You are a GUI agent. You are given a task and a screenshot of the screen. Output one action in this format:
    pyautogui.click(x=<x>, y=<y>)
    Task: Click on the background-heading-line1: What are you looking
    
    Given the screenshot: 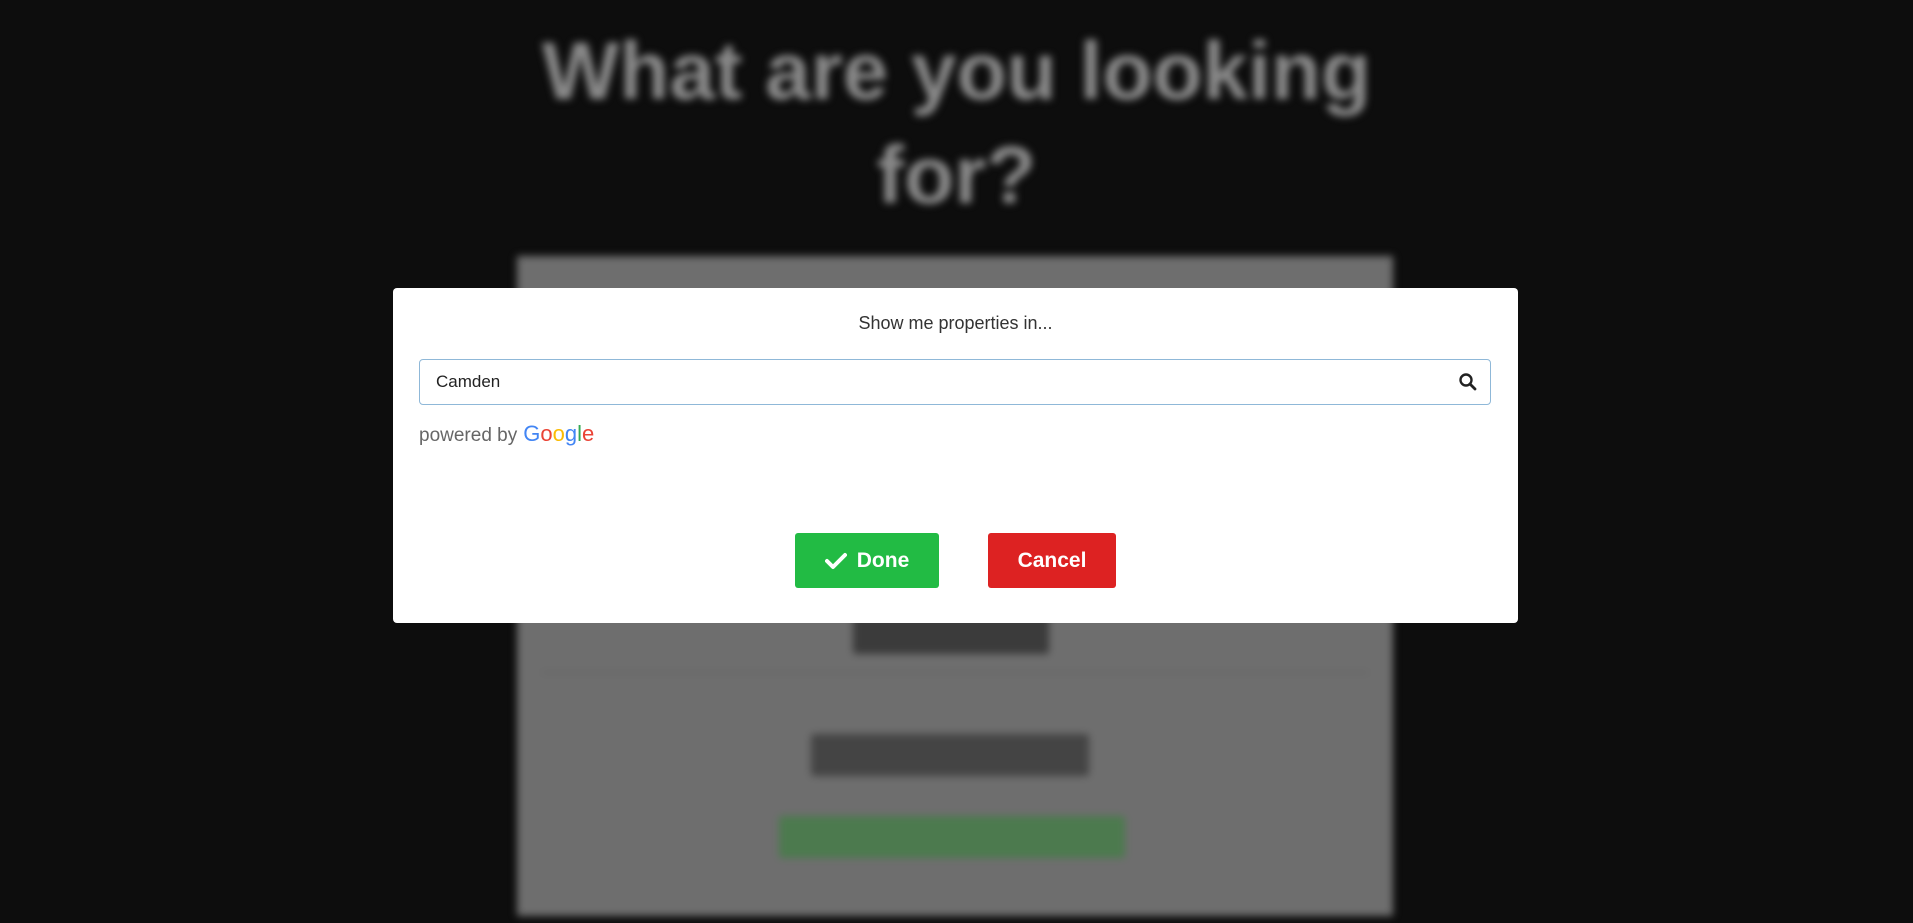 What is the action you would take?
    pyautogui.click(x=956, y=71)
    